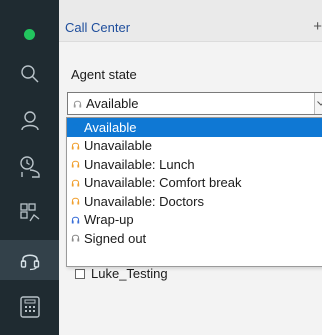  Describe the element at coordinates (144, 201) in the screenshot. I see `agent-state-option-label: Unavailable: Doctors` at that location.